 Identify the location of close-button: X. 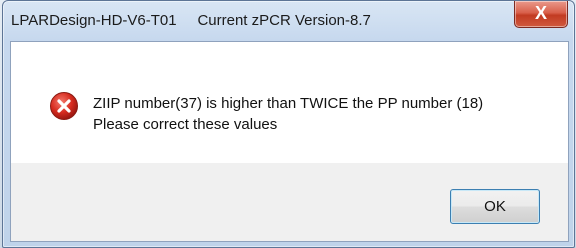
(541, 14).